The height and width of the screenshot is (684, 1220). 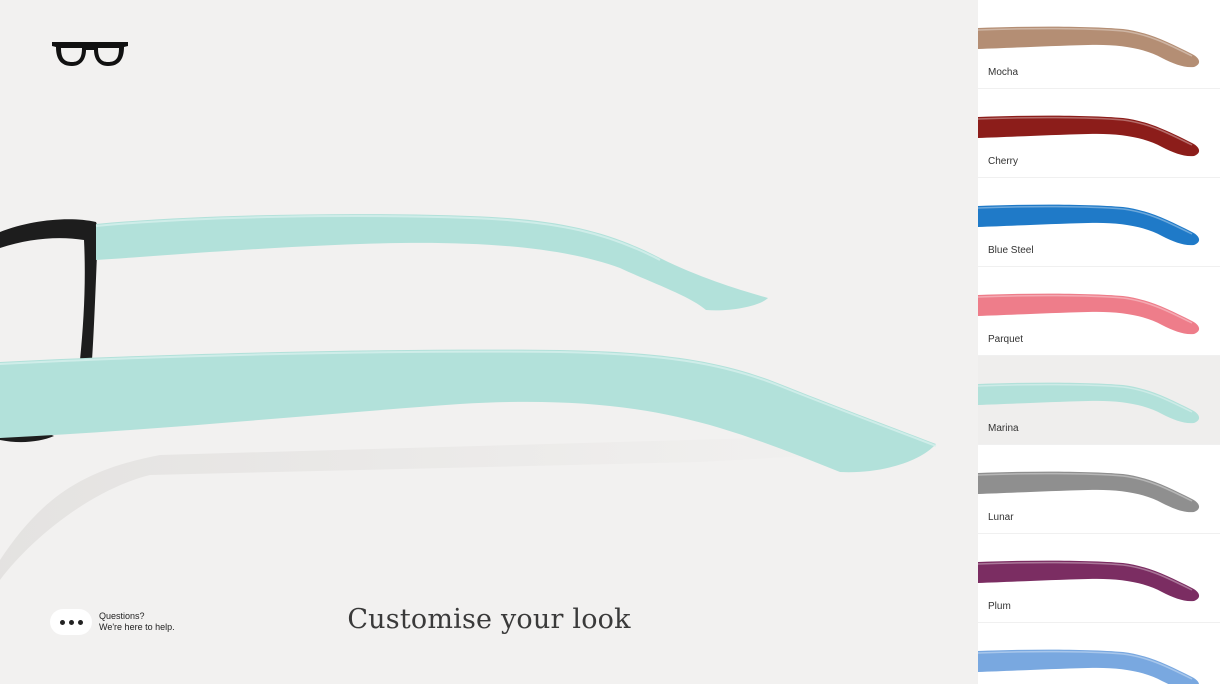 I want to click on color-option-marina: Marina, so click(x=1099, y=400).